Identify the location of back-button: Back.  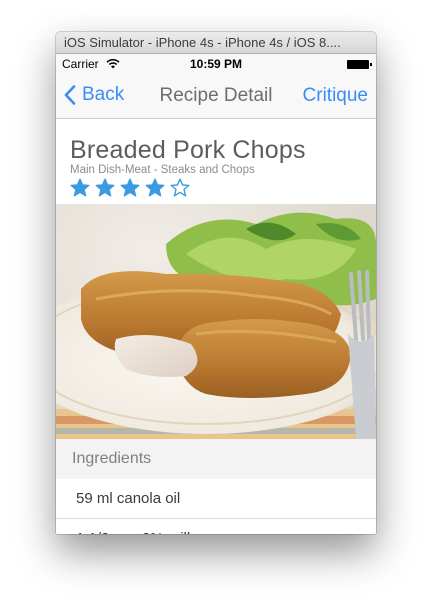
(94, 95).